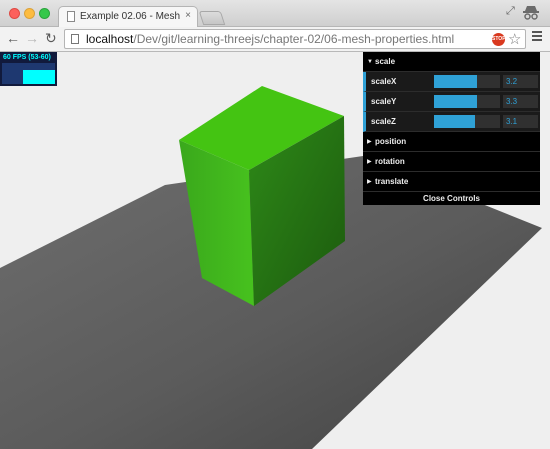 The height and width of the screenshot is (449, 550). What do you see at coordinates (13, 38) in the screenshot?
I see `back-button: ←` at bounding box center [13, 38].